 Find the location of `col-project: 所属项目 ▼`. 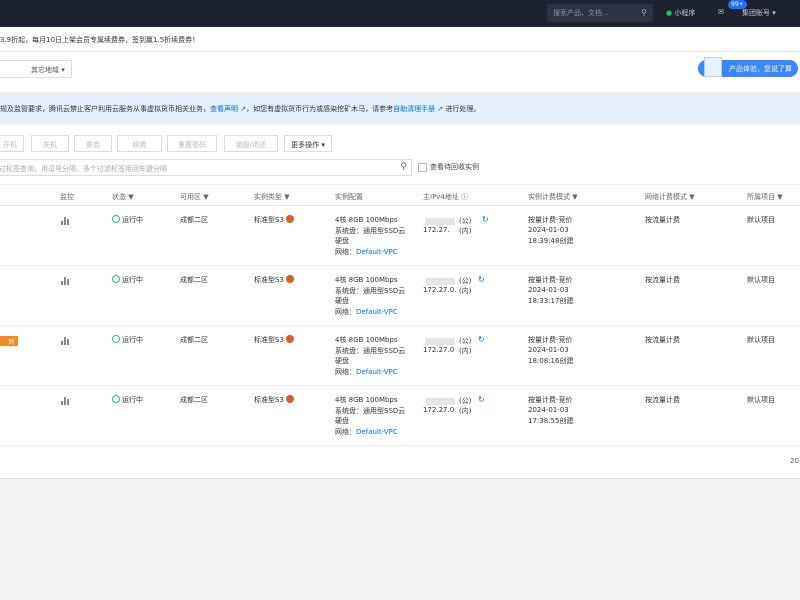

col-project: 所属项目 ▼ is located at coordinates (765, 197).